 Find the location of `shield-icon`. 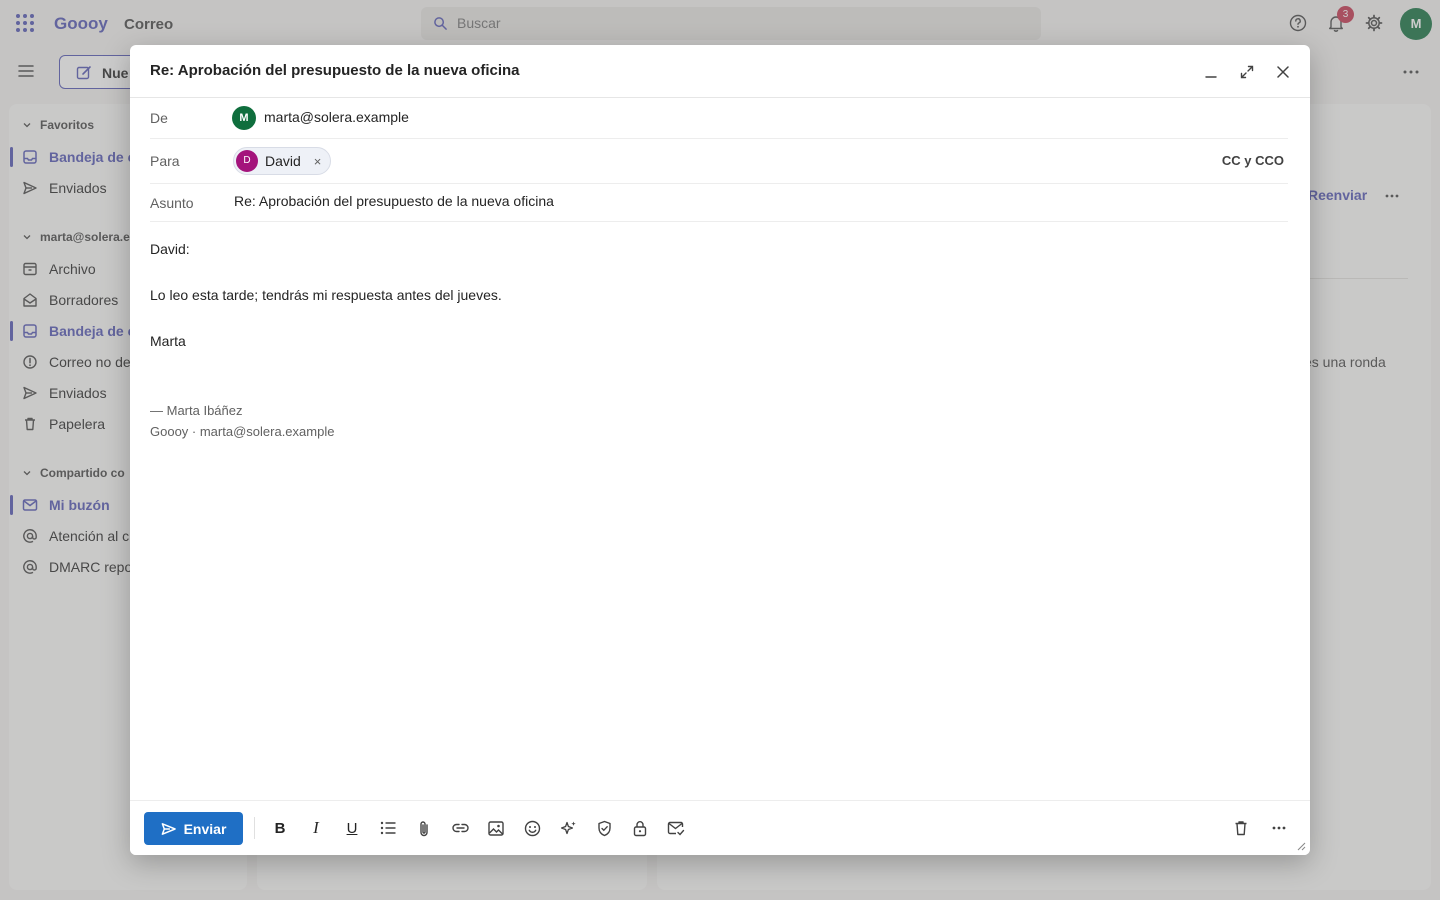

shield-icon is located at coordinates (604, 828).